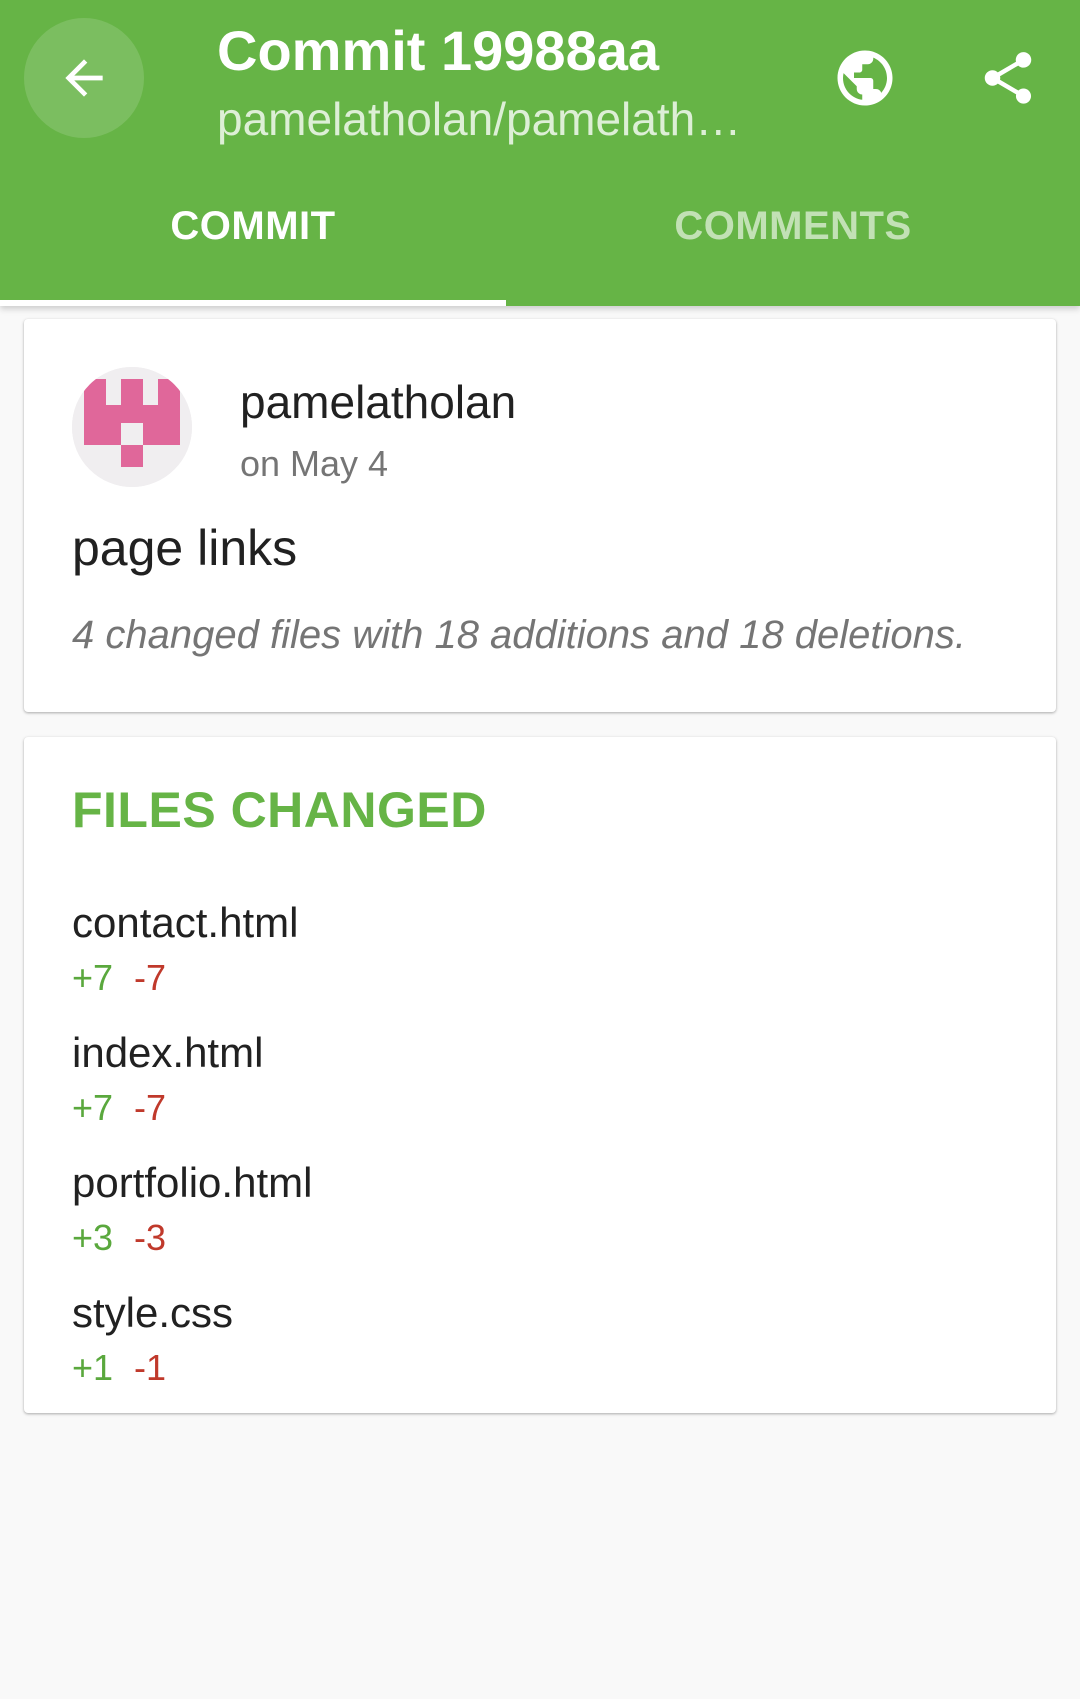 The image size is (1080, 1699). What do you see at coordinates (489, 119) in the screenshot?
I see `repository-name: pamelatholan/pamelatholan.github.io` at bounding box center [489, 119].